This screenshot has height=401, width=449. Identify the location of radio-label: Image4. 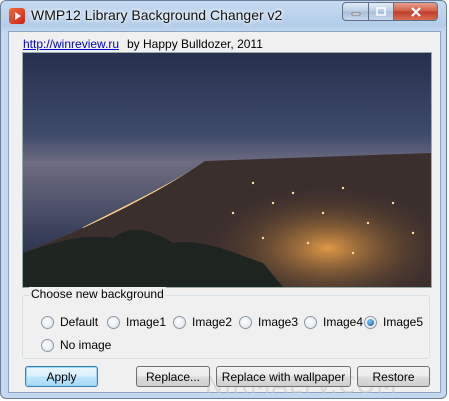
(343, 322).